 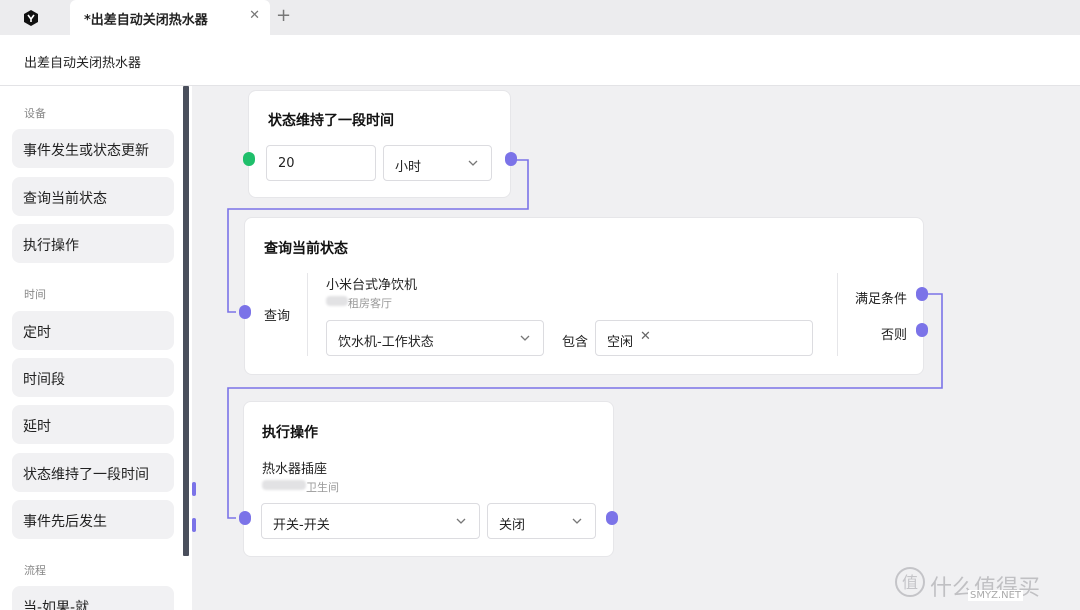 What do you see at coordinates (704, 338) in the screenshot?
I see `query-value-tags: 空闲 ✕` at bounding box center [704, 338].